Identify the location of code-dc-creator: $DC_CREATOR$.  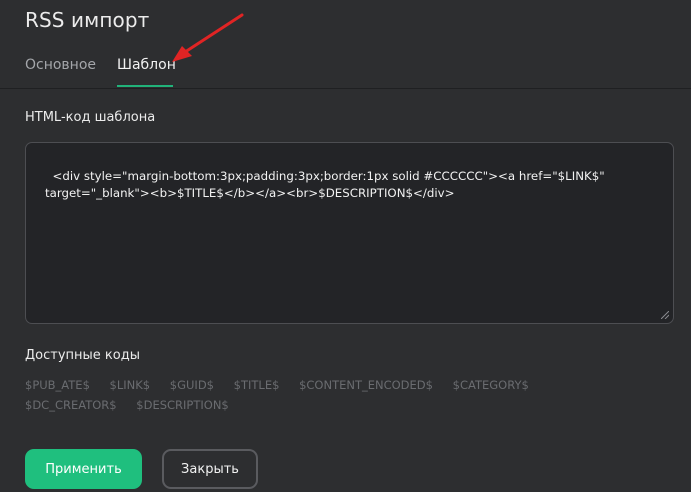
(71, 405).